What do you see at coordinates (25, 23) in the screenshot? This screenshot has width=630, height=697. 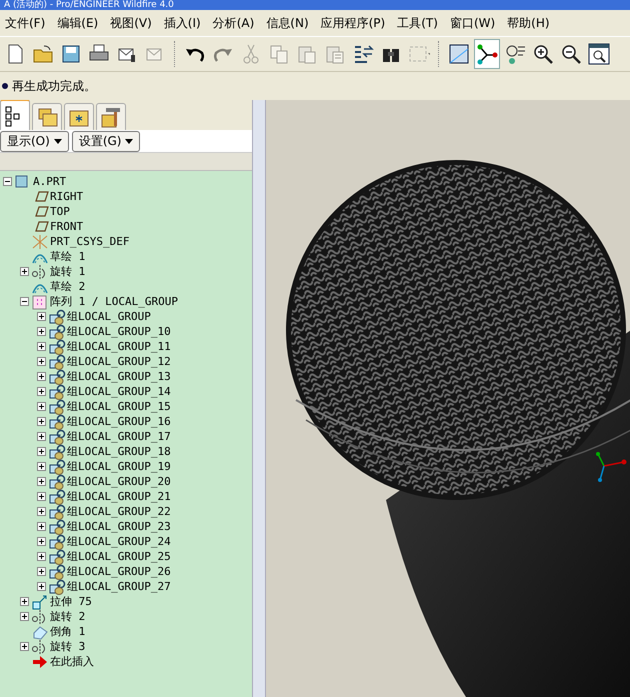 I see `menu-item: 文件(F)` at bounding box center [25, 23].